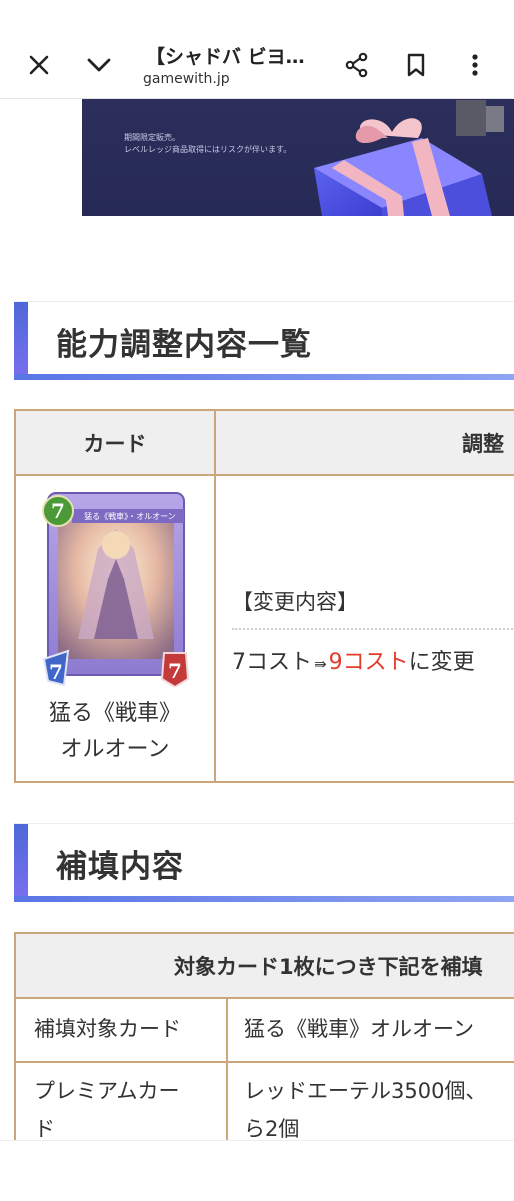 The image size is (514, 1201). Describe the element at coordinates (39, 65) in the screenshot. I see `close-icon` at that location.